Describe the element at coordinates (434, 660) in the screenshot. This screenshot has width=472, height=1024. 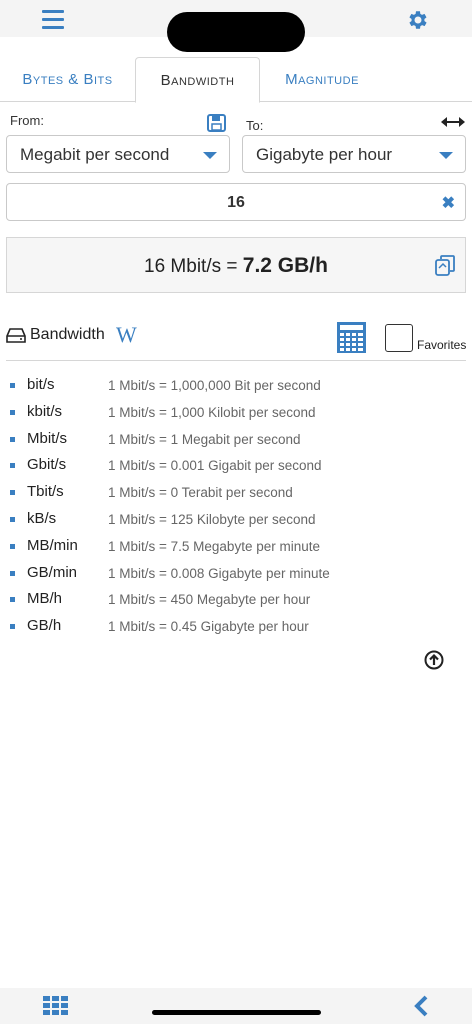
I see `arrow-up-circle-icon` at that location.